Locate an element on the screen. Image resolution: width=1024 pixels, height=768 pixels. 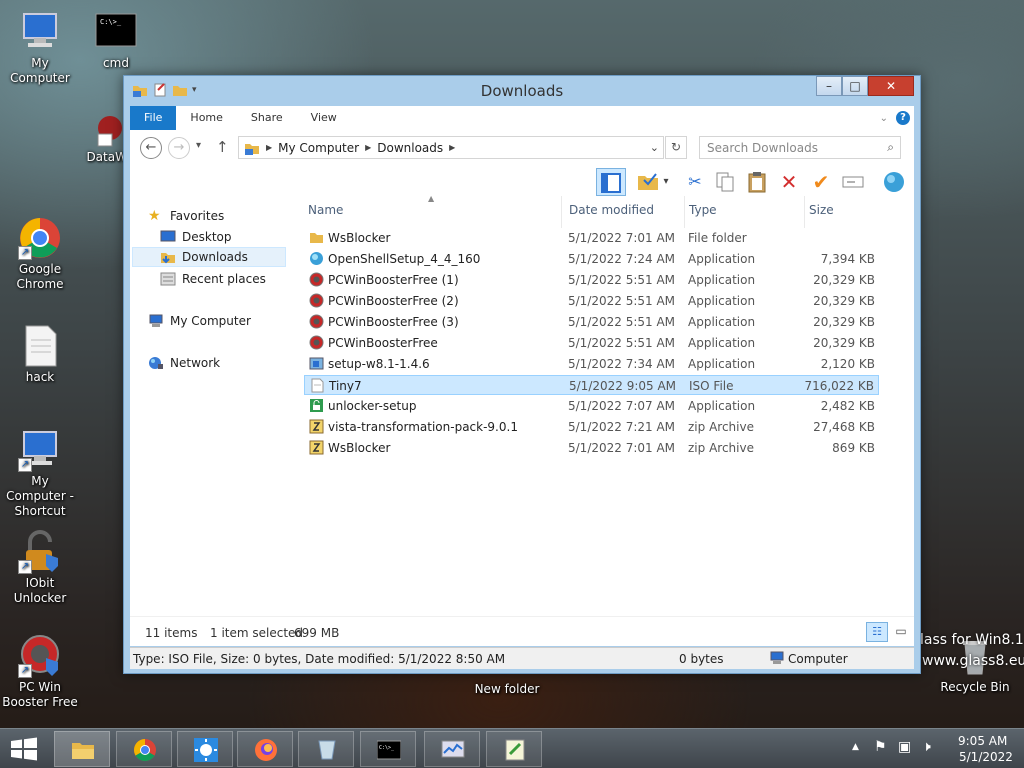
clock-time: 9:05 AM is located at coordinates (982, 741).